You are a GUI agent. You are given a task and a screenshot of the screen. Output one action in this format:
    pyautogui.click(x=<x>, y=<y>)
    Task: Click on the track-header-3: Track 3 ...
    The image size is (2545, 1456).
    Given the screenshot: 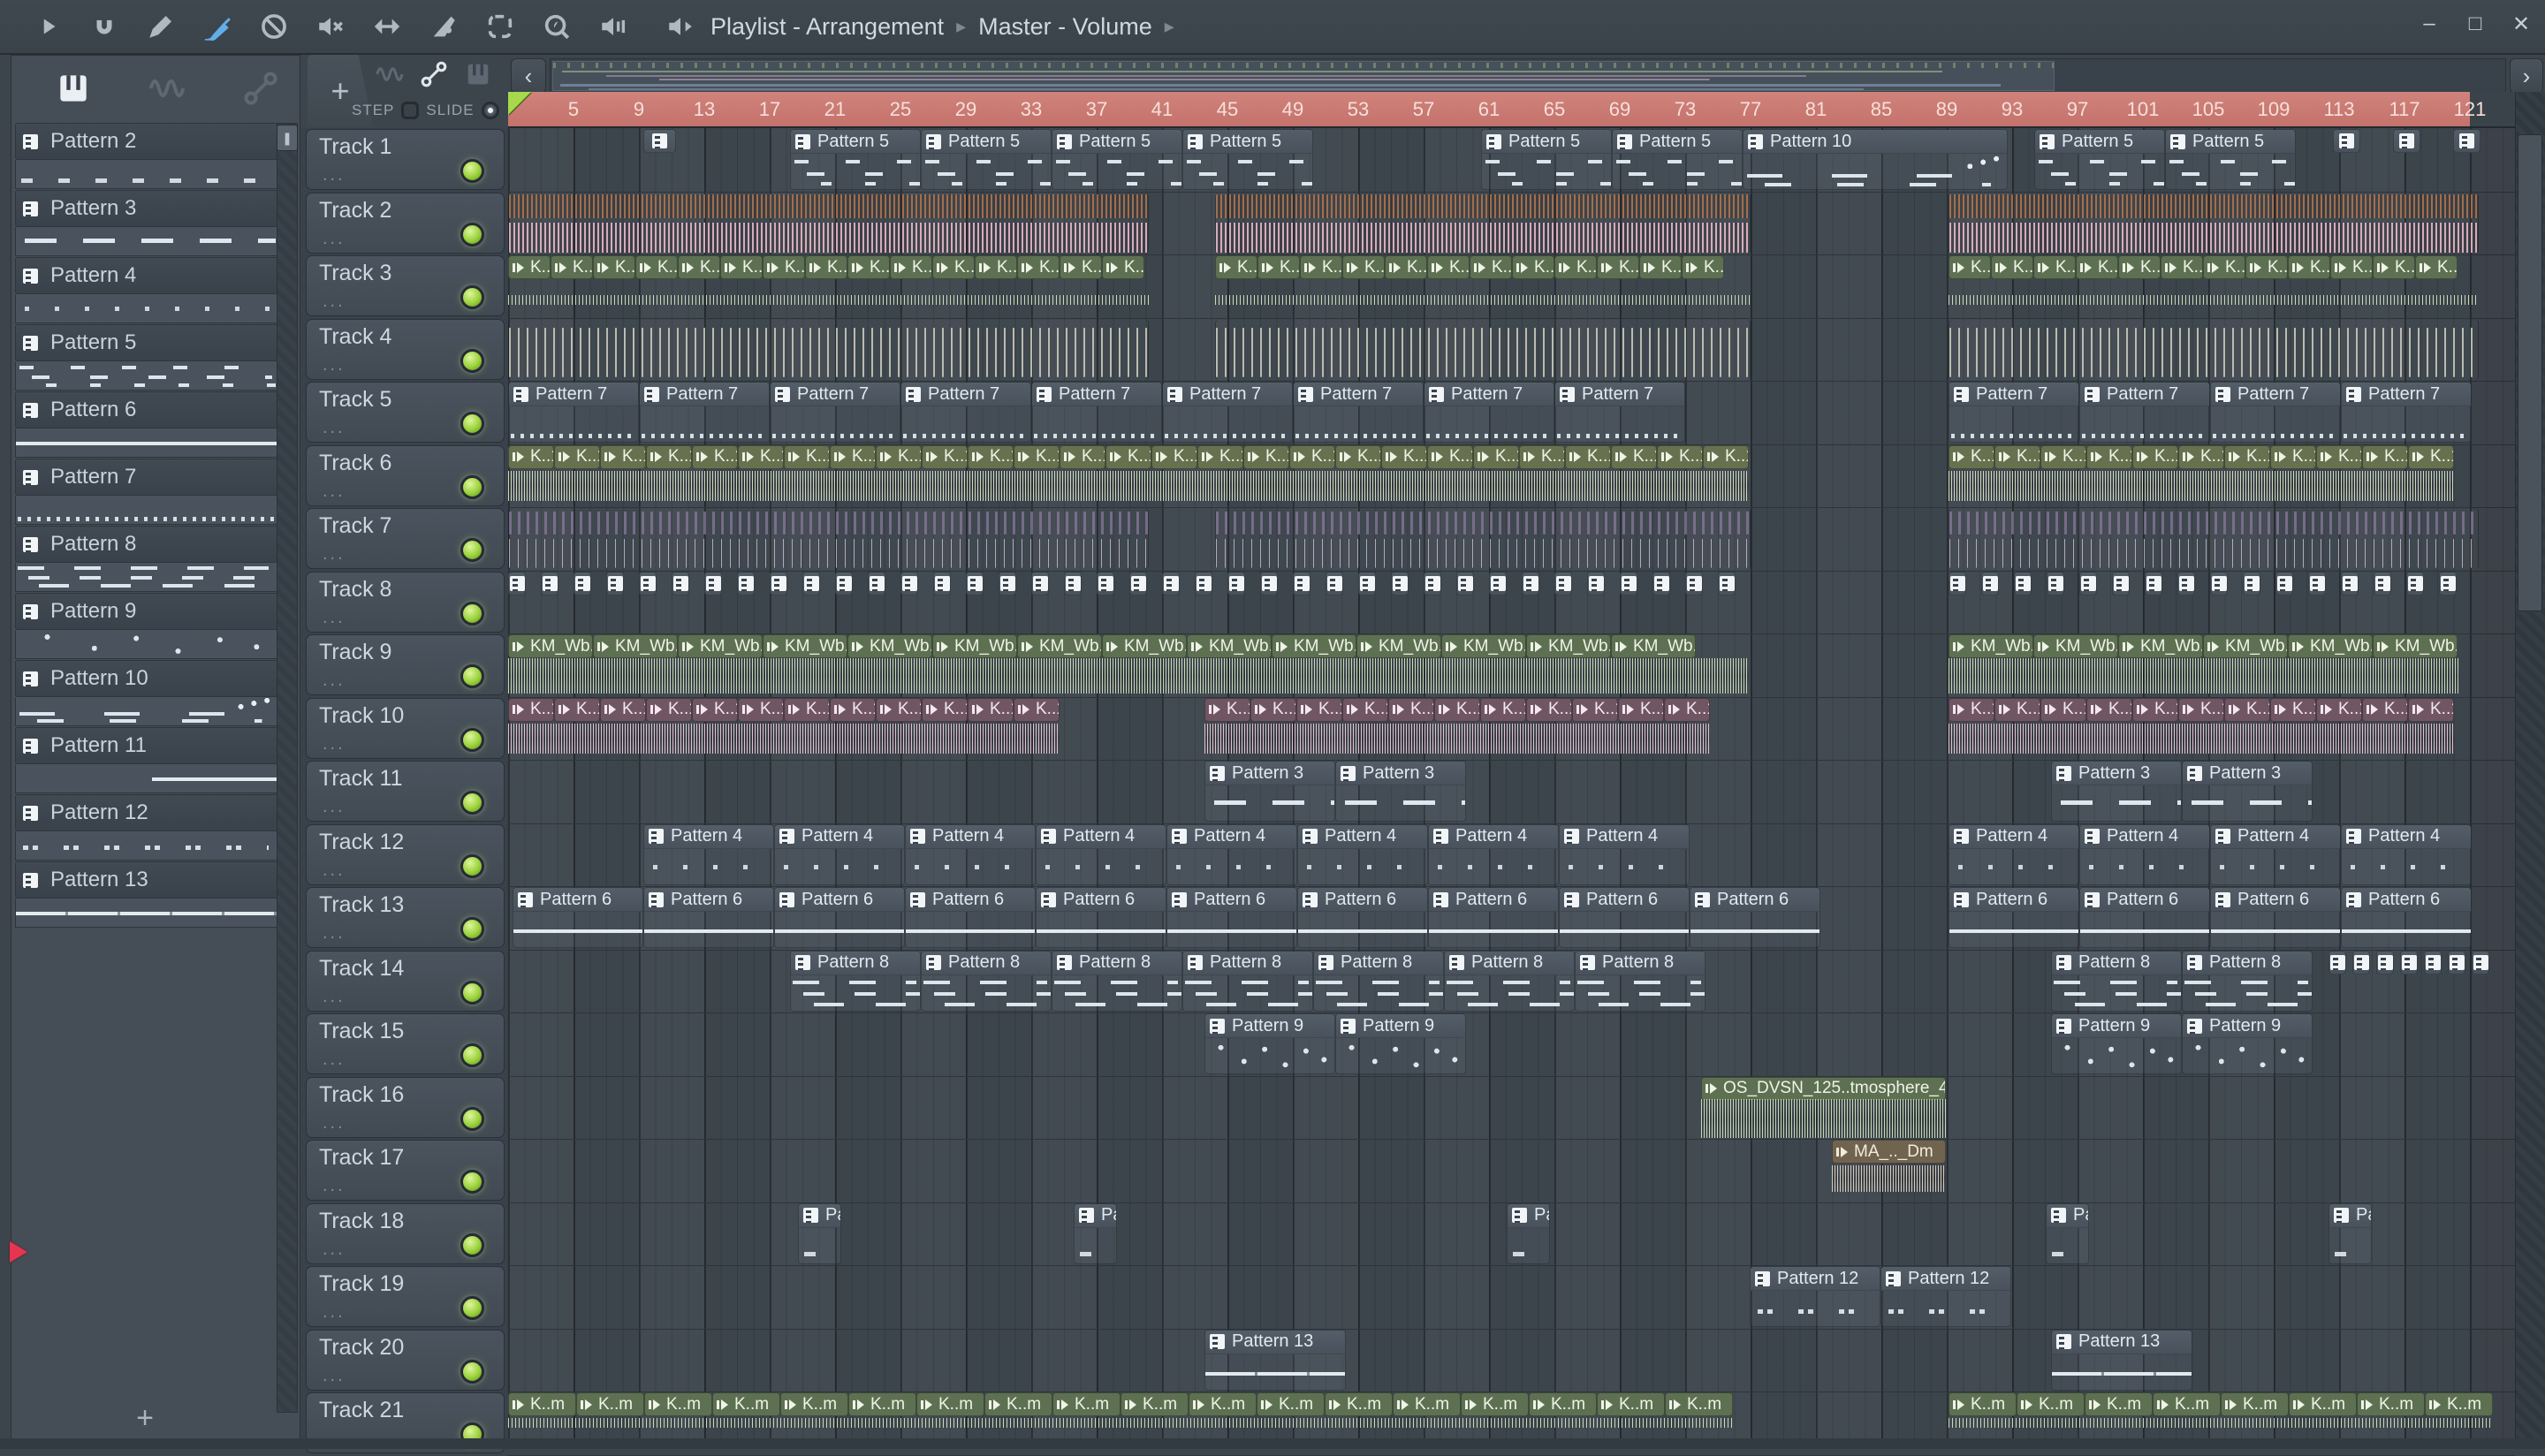 What is the action you would take?
    pyautogui.click(x=405, y=285)
    